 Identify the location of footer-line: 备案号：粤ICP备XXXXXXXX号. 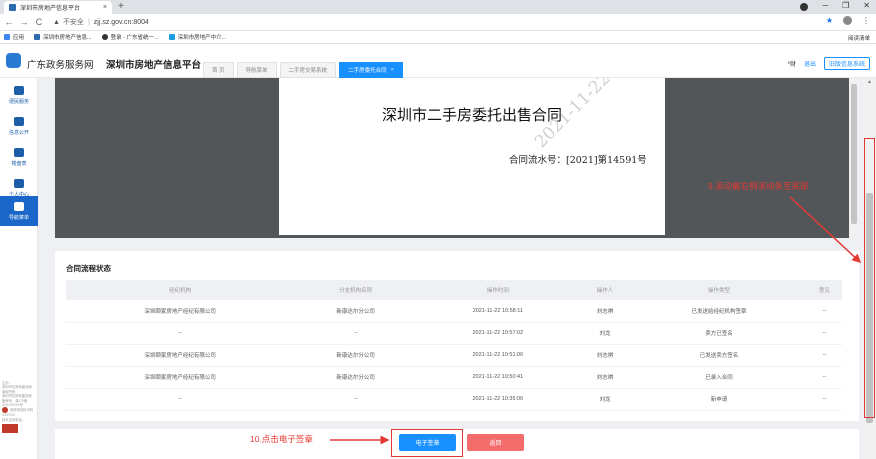
(15, 403).